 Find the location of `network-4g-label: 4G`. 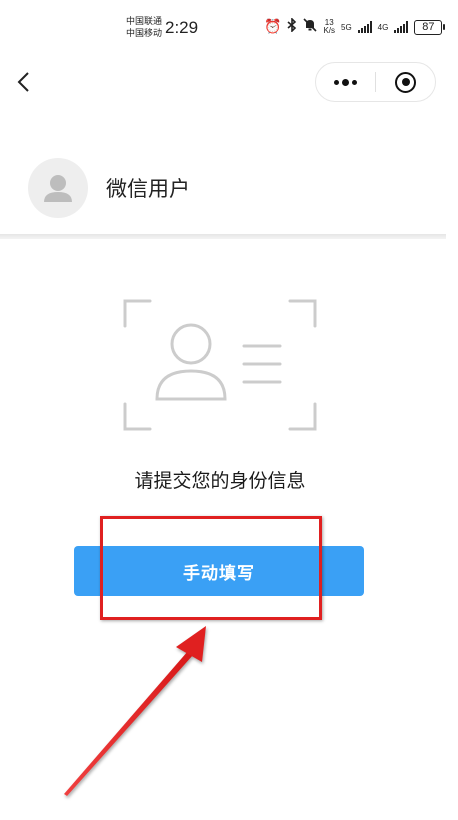

network-4g-label: 4G is located at coordinates (383, 27).